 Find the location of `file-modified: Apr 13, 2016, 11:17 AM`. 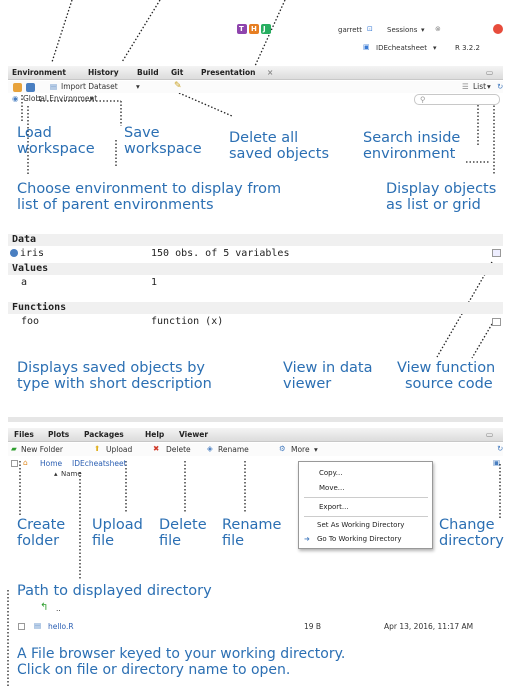

file-modified: Apr 13, 2016, 11:17 AM is located at coordinates (429, 626).